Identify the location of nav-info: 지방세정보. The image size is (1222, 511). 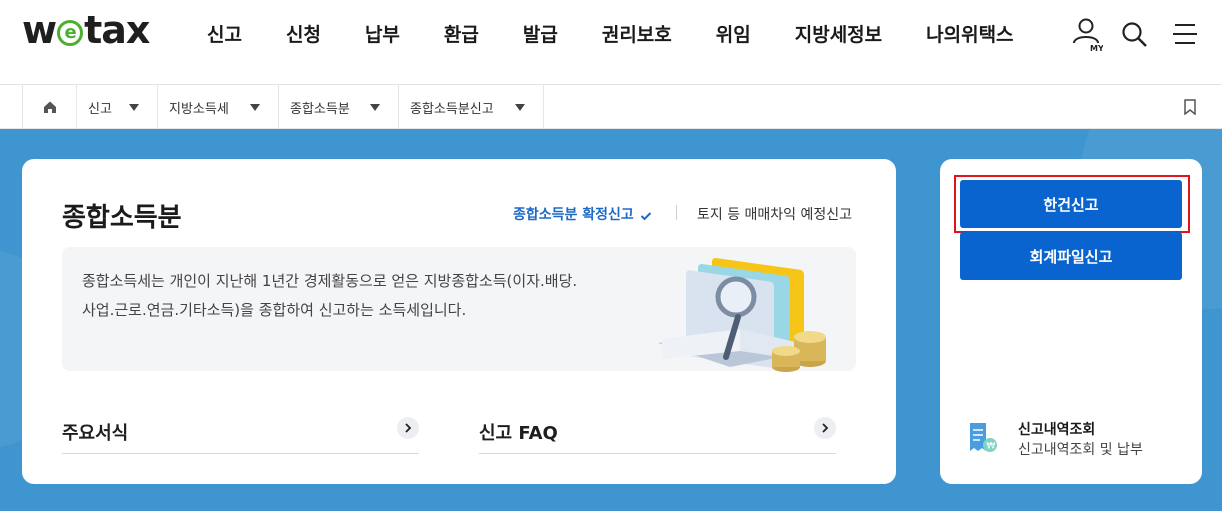
(838, 33).